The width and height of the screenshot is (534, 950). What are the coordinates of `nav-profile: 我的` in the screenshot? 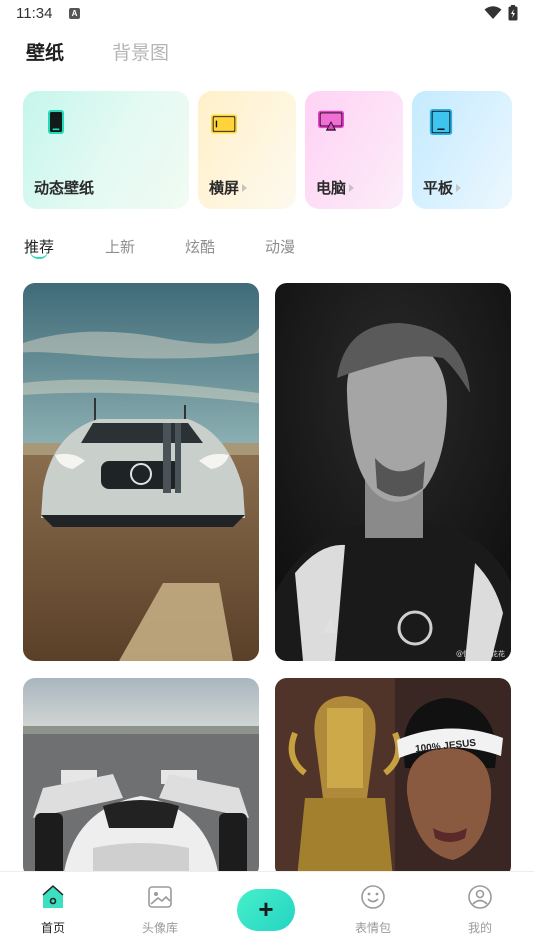 It's located at (480, 911).